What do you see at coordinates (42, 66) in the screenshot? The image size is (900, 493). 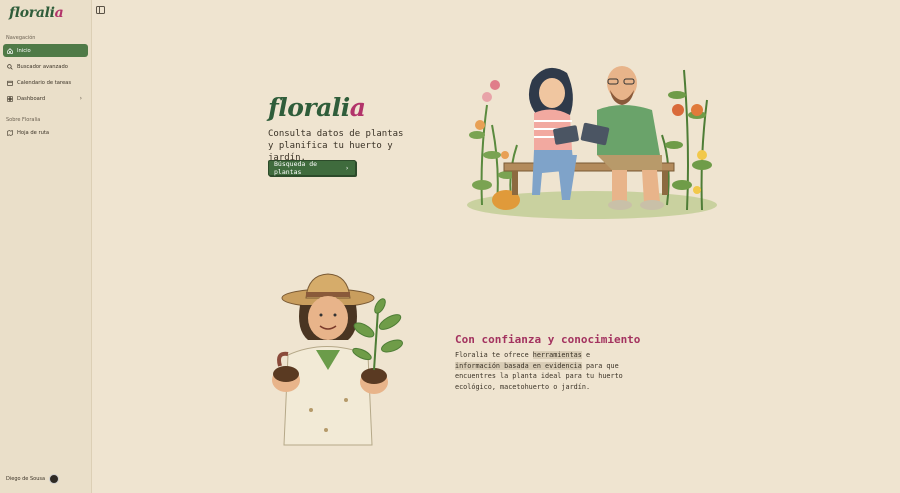 I see `sidebar-item-label: Buscador avanzado` at bounding box center [42, 66].